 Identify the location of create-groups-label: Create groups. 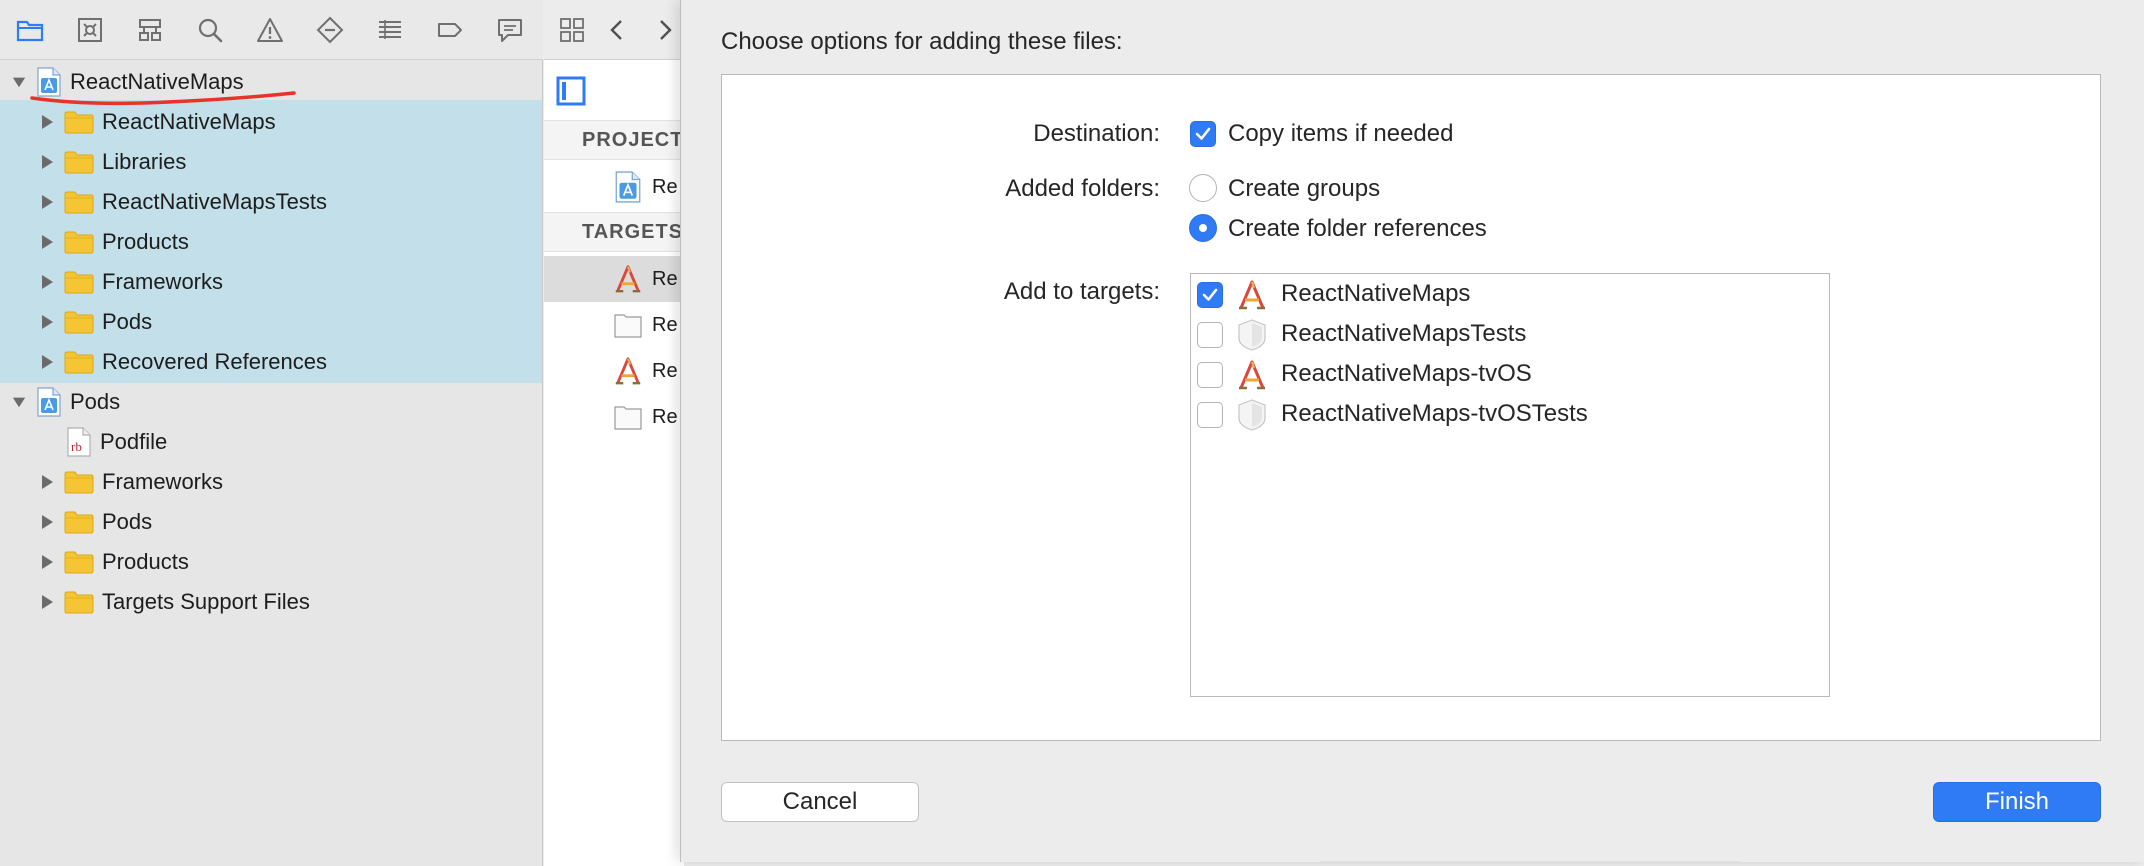
(1304, 189).